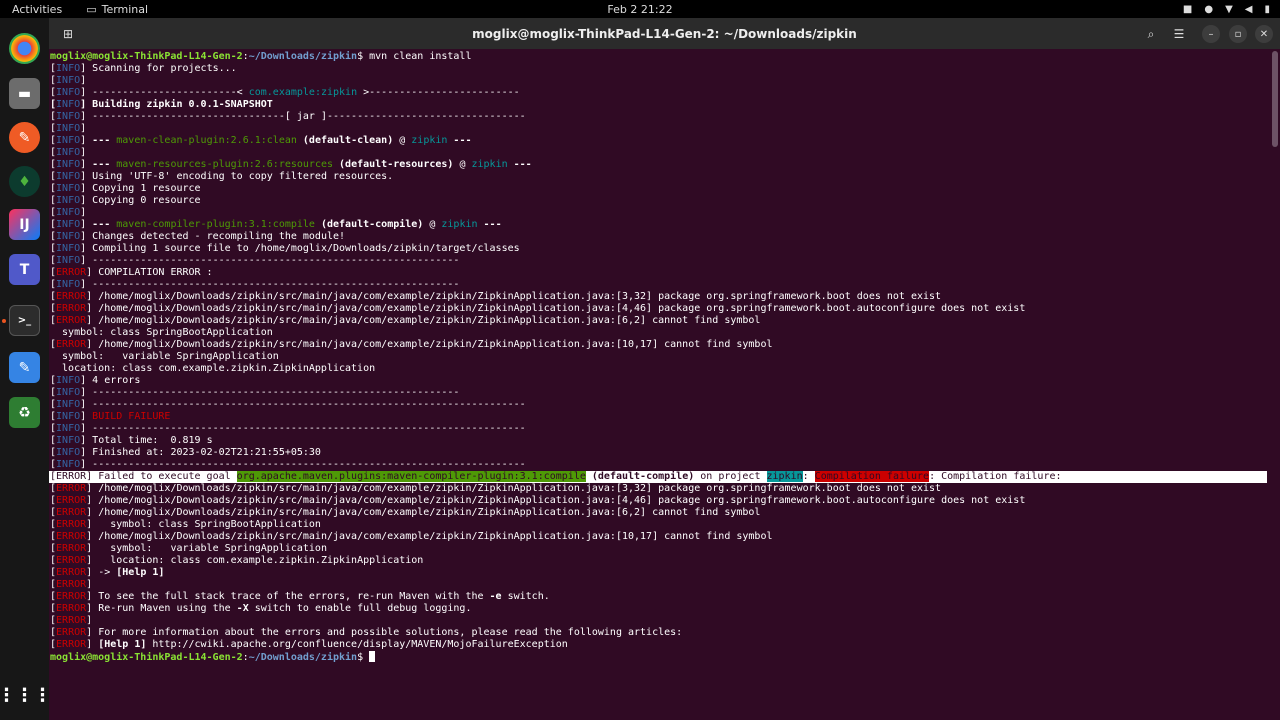 The width and height of the screenshot is (1280, 720). I want to click on battery-icon: ▮, so click(1267, 9).